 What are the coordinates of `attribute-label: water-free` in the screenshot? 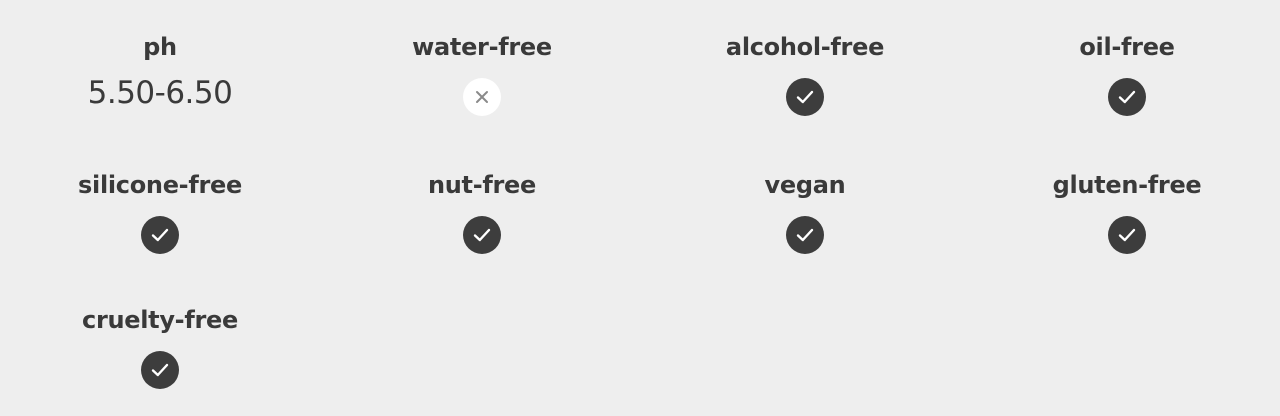 It's located at (482, 47).